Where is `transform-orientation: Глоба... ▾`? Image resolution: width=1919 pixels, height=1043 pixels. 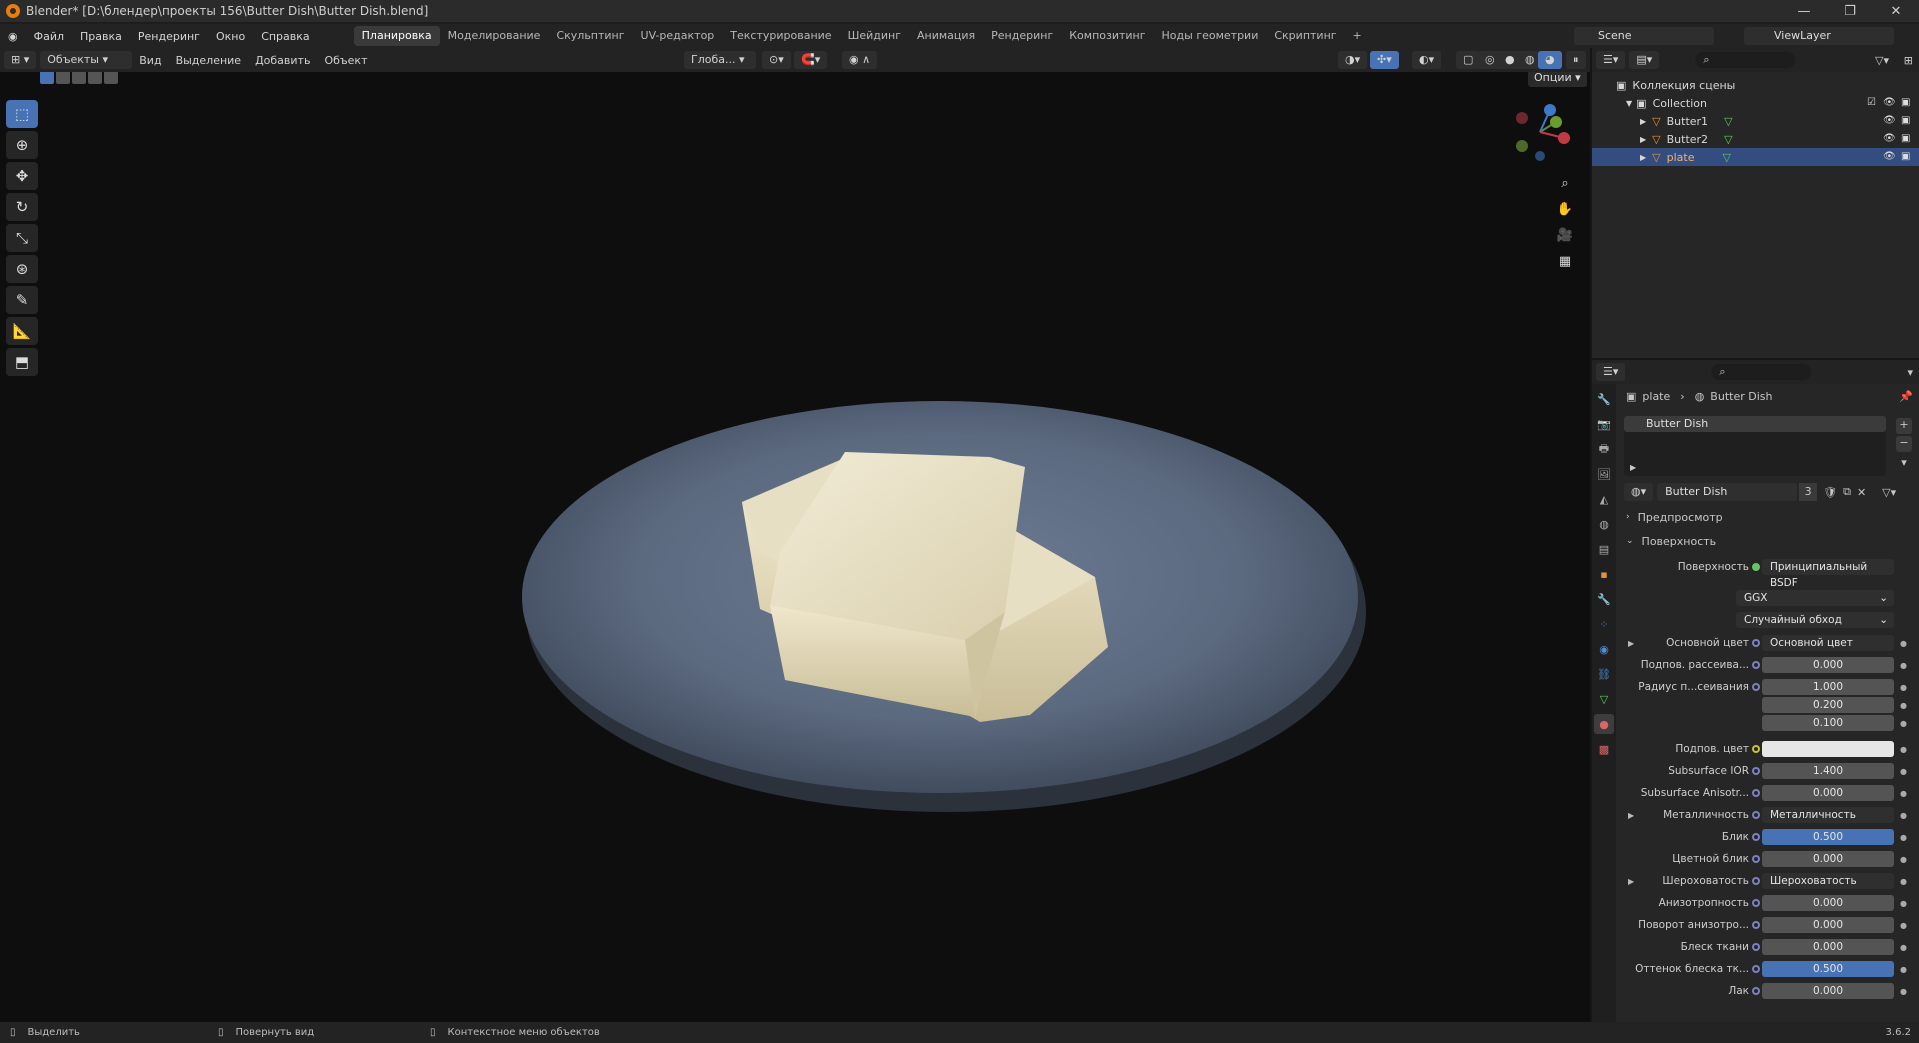
transform-orientation: Глоба... ▾ is located at coordinates (720, 60).